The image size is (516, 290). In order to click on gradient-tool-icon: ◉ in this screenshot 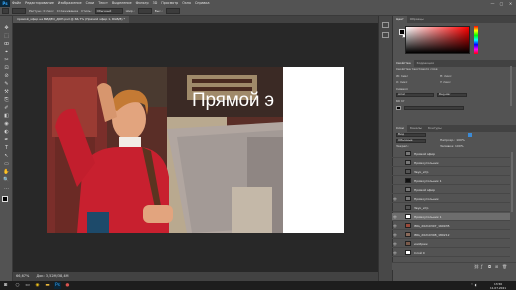, I will do `click(6, 124)`.